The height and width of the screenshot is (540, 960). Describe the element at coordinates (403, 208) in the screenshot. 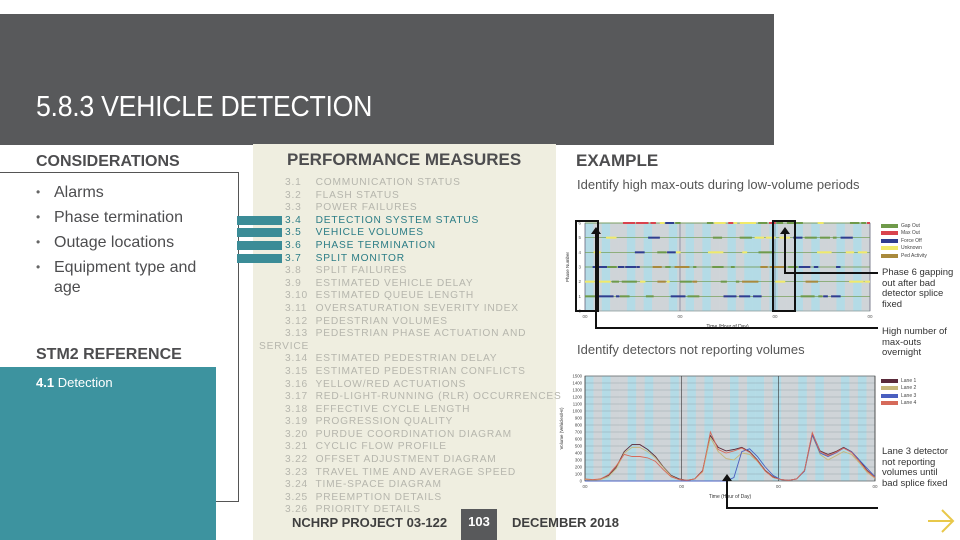

I see `performance-measure-item: 3.3 POWER FAILURES` at that location.